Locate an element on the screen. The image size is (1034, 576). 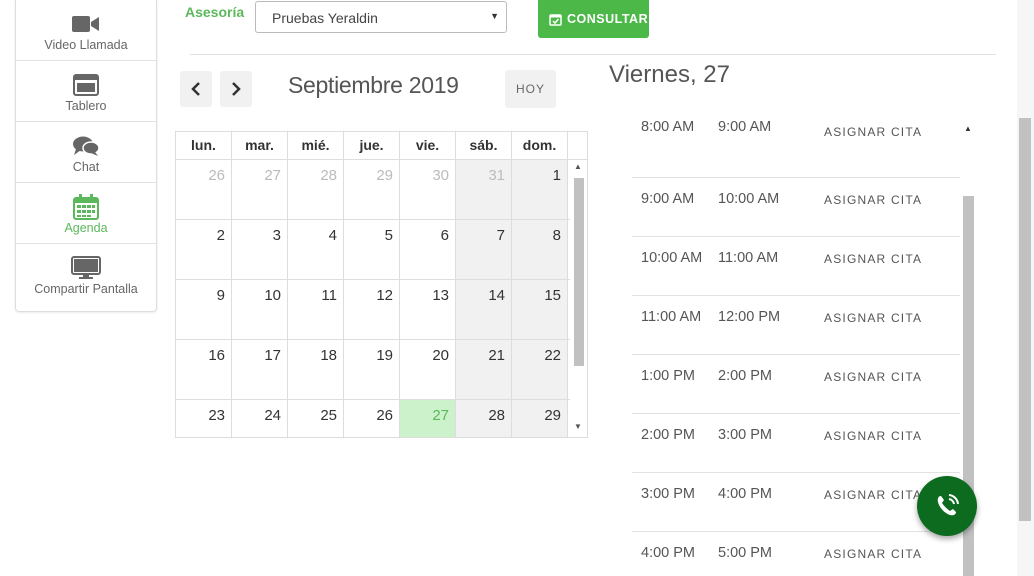
calendar-day-cell: 30 is located at coordinates (428, 189).